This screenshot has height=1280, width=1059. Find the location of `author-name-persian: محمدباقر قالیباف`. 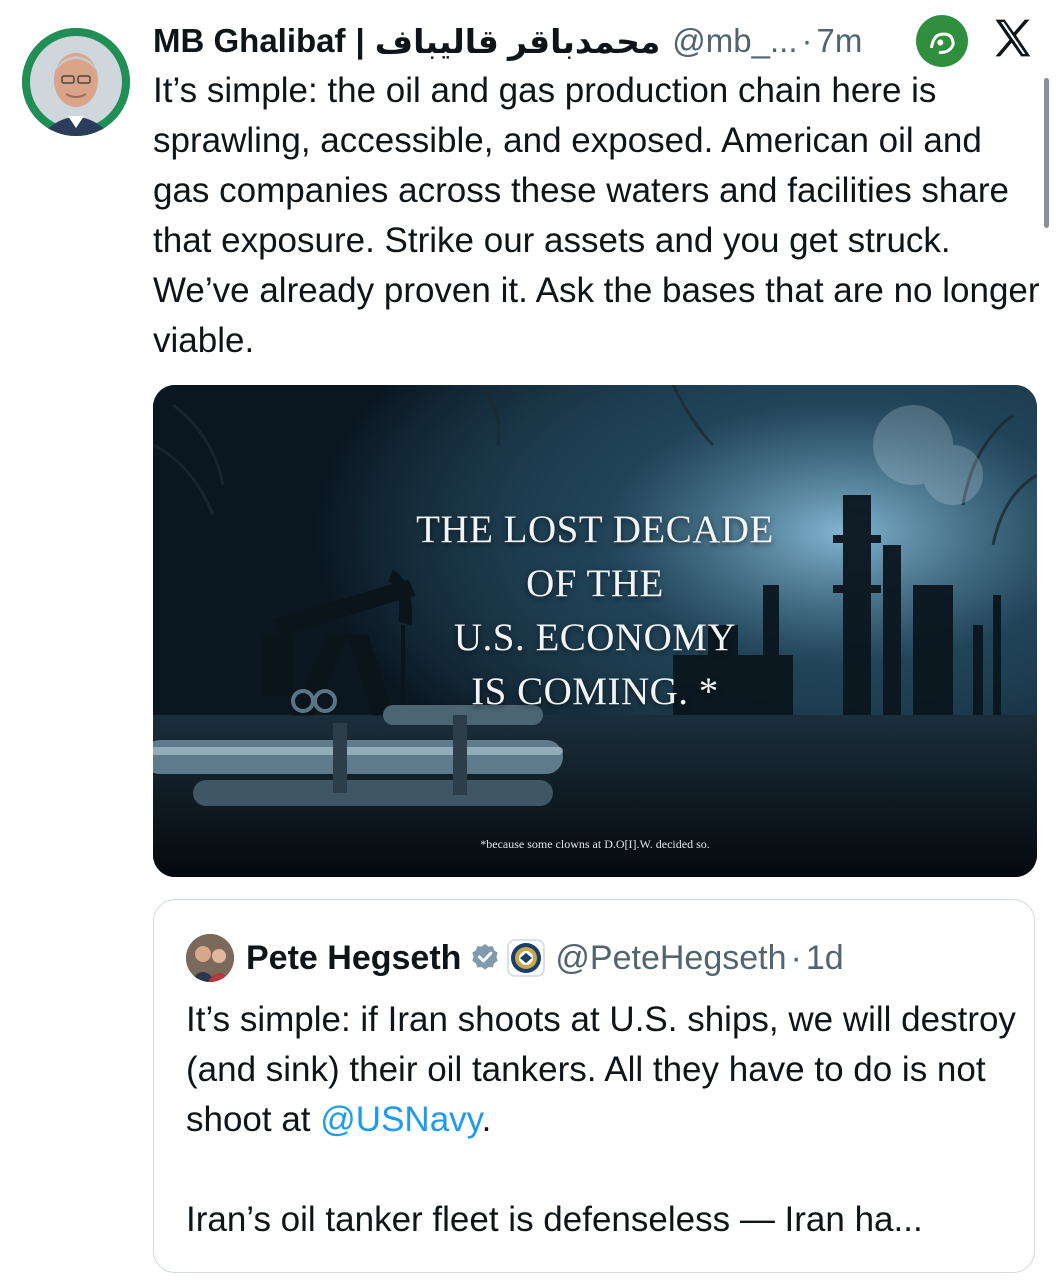

author-name-persian: محمدباقر قالیباف is located at coordinates (518, 41).